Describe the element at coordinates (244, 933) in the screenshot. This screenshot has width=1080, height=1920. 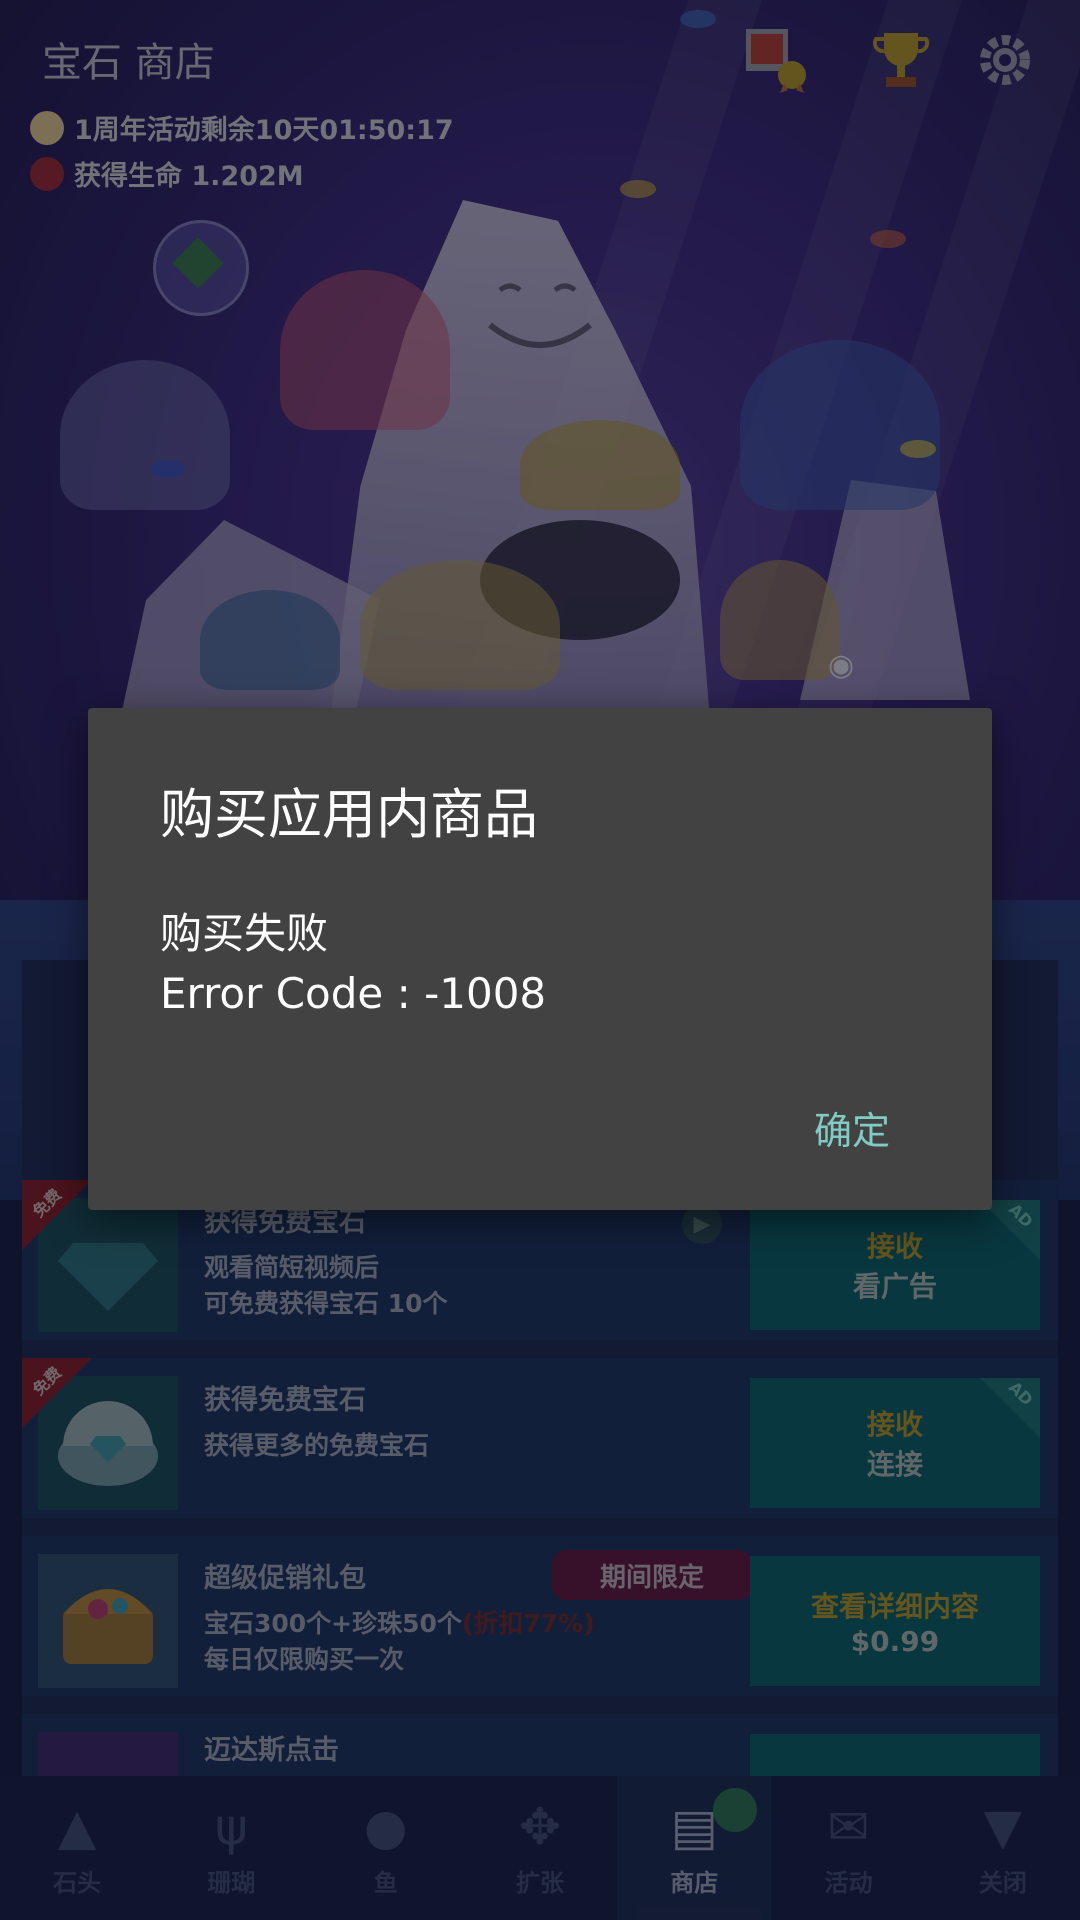
I see `dialog-message-line: 购买失败` at that location.